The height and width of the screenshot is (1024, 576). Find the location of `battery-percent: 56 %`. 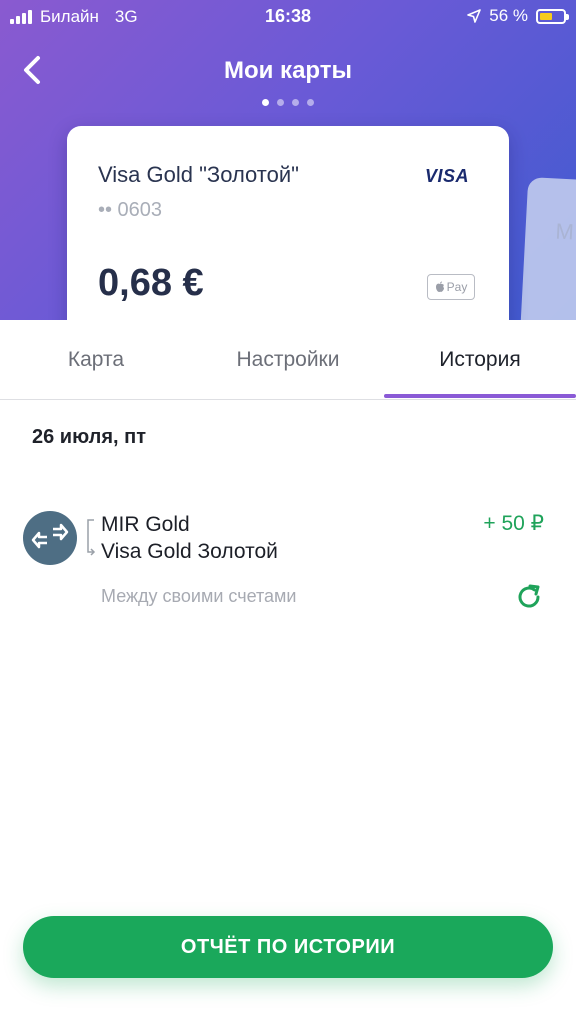

battery-percent: 56 % is located at coordinates (508, 15).